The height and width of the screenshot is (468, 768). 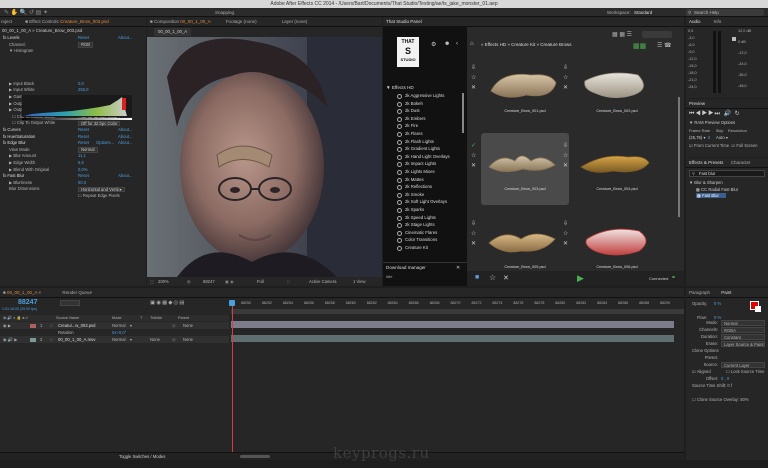 What do you see at coordinates (232, 303) in the screenshot?
I see `playhead-handle` at bounding box center [232, 303].